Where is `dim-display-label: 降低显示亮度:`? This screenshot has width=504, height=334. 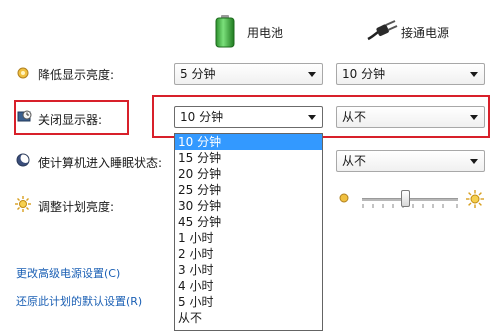
dim-display-label: 降低显示亮度: is located at coordinates (76, 75).